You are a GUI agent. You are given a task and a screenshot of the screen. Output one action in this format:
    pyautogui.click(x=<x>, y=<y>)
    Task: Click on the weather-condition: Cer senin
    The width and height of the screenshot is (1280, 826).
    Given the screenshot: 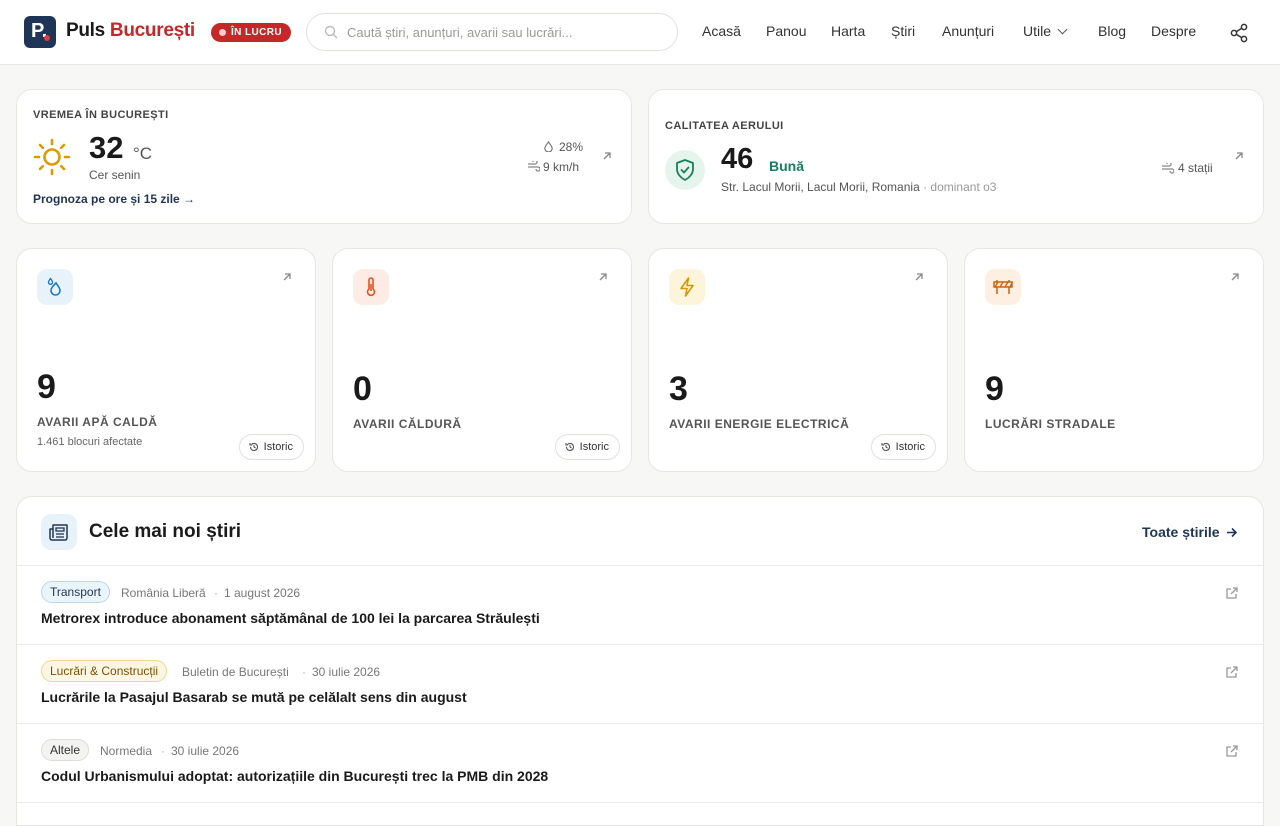 What is the action you would take?
    pyautogui.click(x=115, y=175)
    